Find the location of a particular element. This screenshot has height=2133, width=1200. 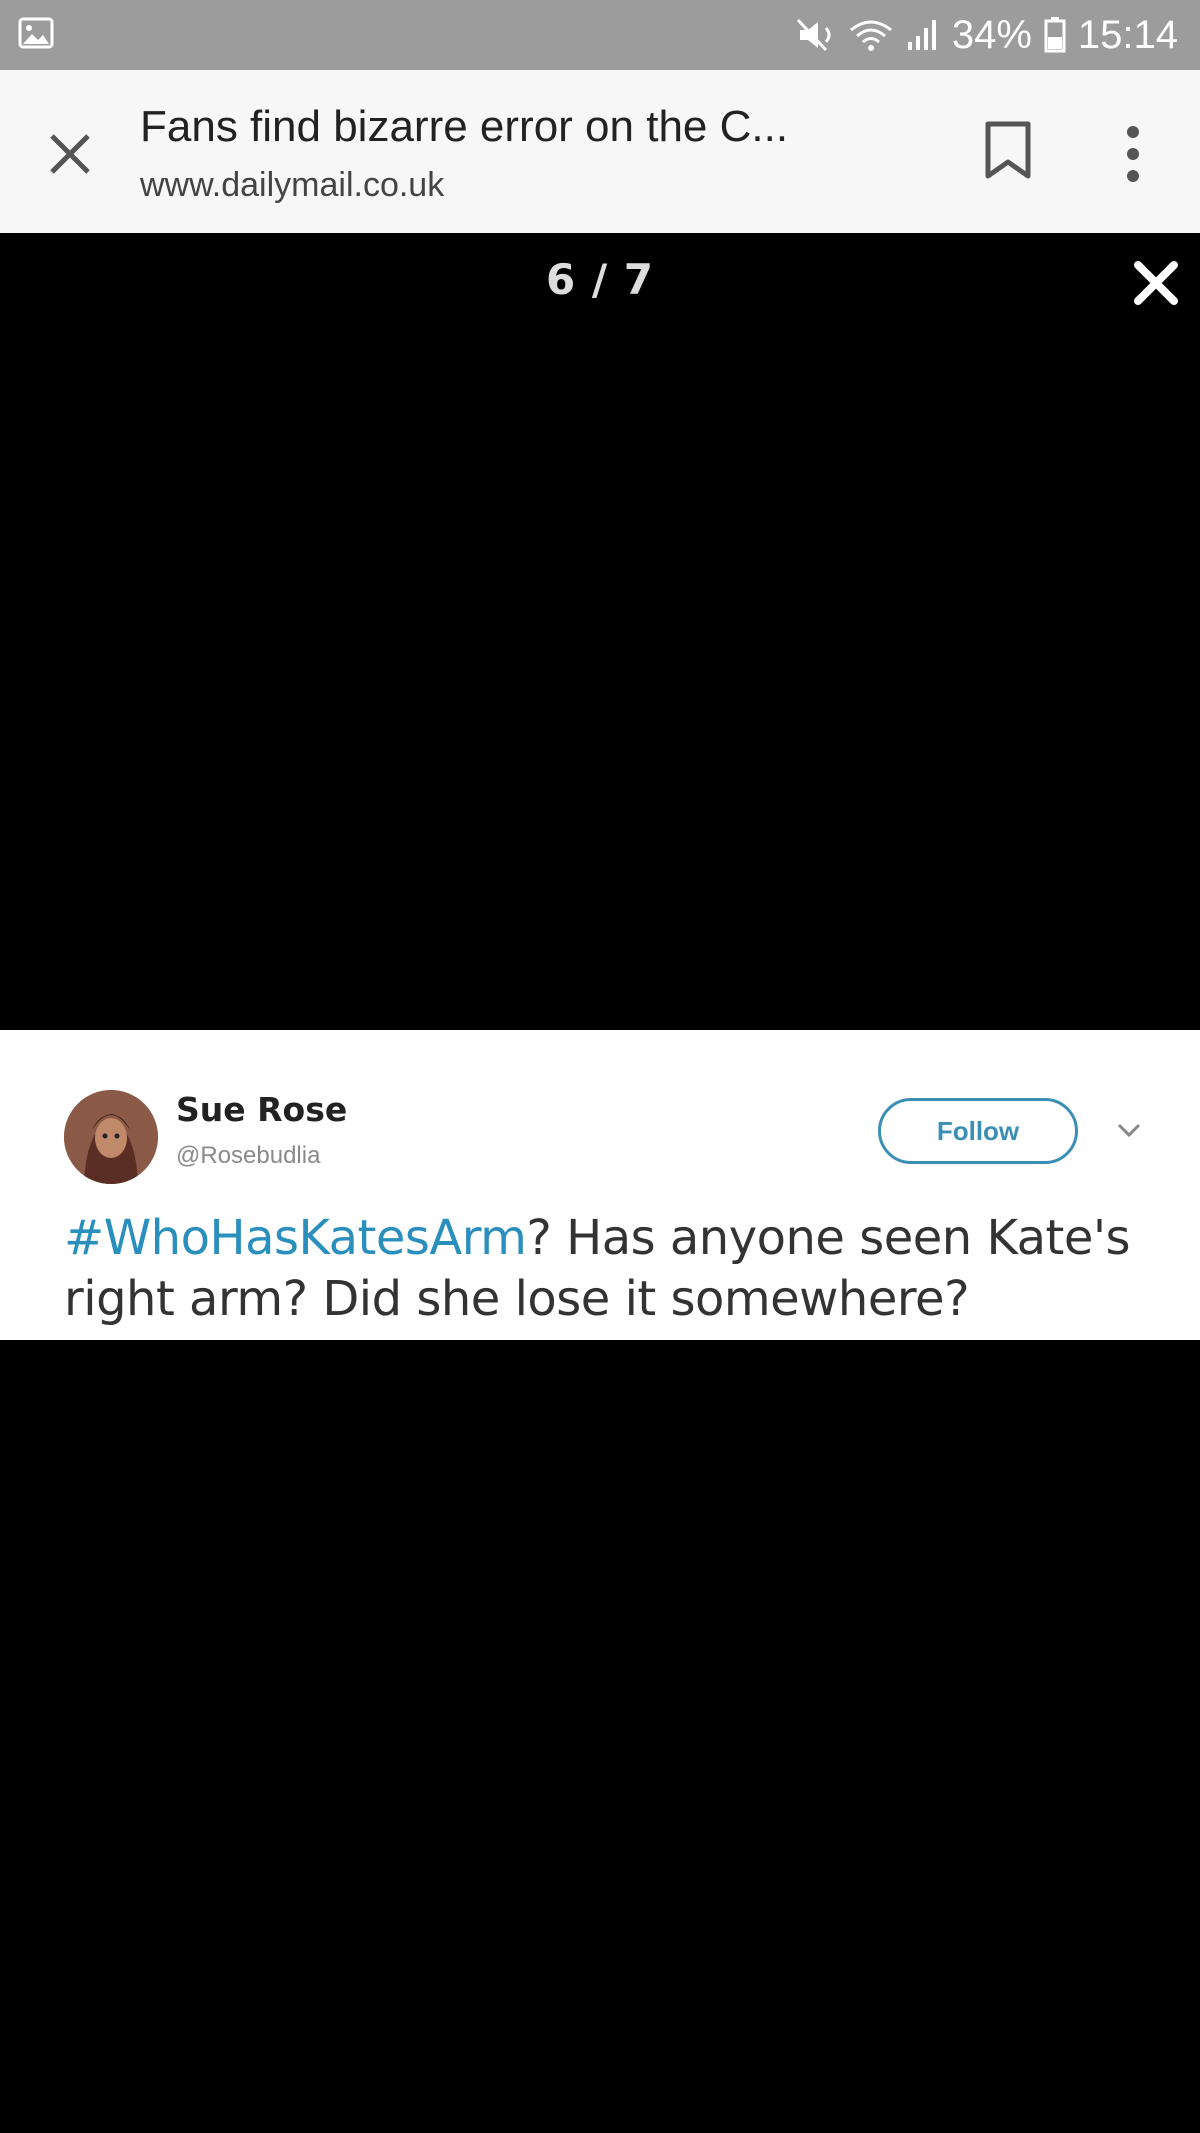

tweet-author-name: Sue Rose is located at coordinates (262, 1109).